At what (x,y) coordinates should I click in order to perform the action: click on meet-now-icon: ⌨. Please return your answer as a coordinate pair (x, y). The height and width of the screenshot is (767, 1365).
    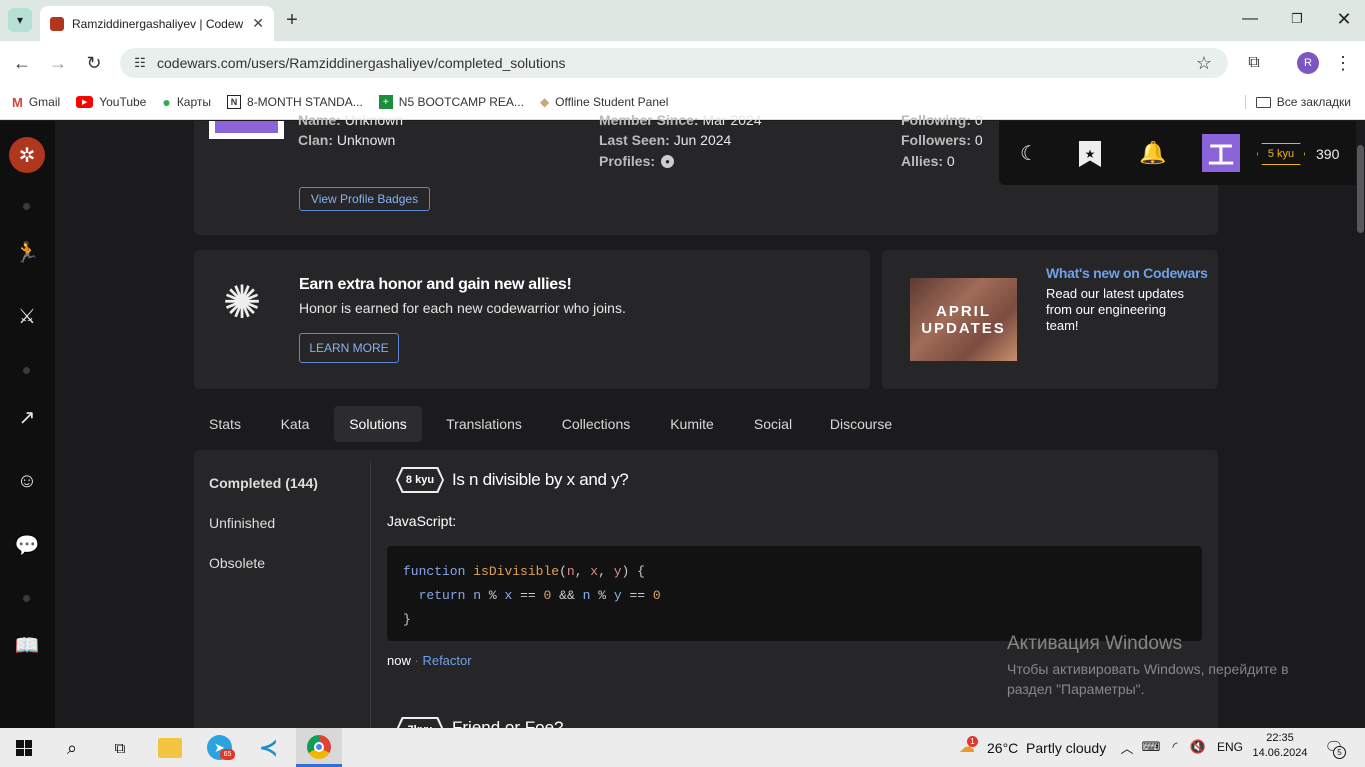
    Looking at the image, I should click on (1151, 747).